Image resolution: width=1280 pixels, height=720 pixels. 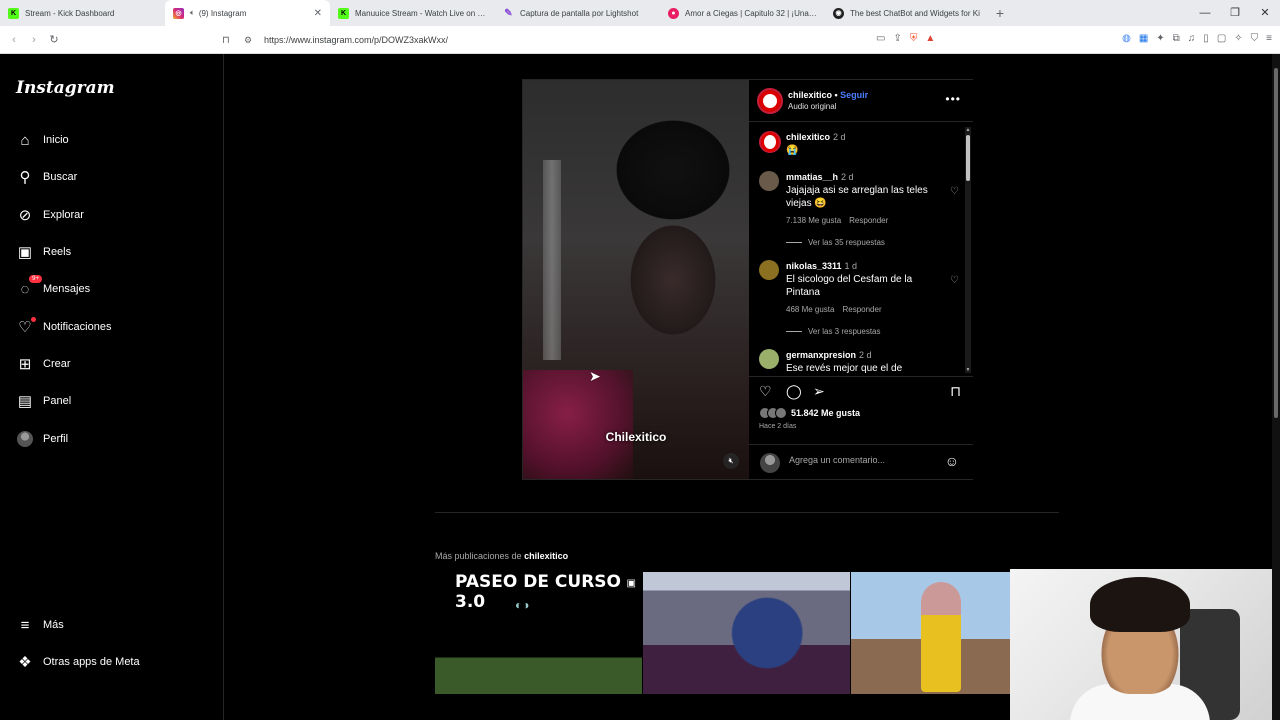 I want to click on more-posts-username: chilexitico, so click(x=546, y=556).